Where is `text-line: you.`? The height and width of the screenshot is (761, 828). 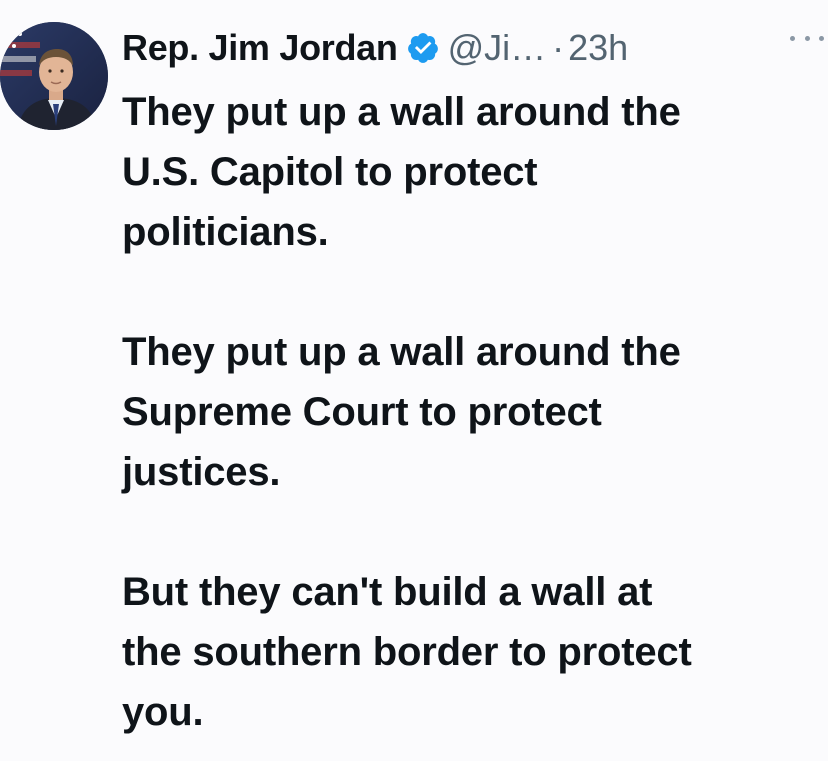 text-line: you. is located at coordinates (163, 712).